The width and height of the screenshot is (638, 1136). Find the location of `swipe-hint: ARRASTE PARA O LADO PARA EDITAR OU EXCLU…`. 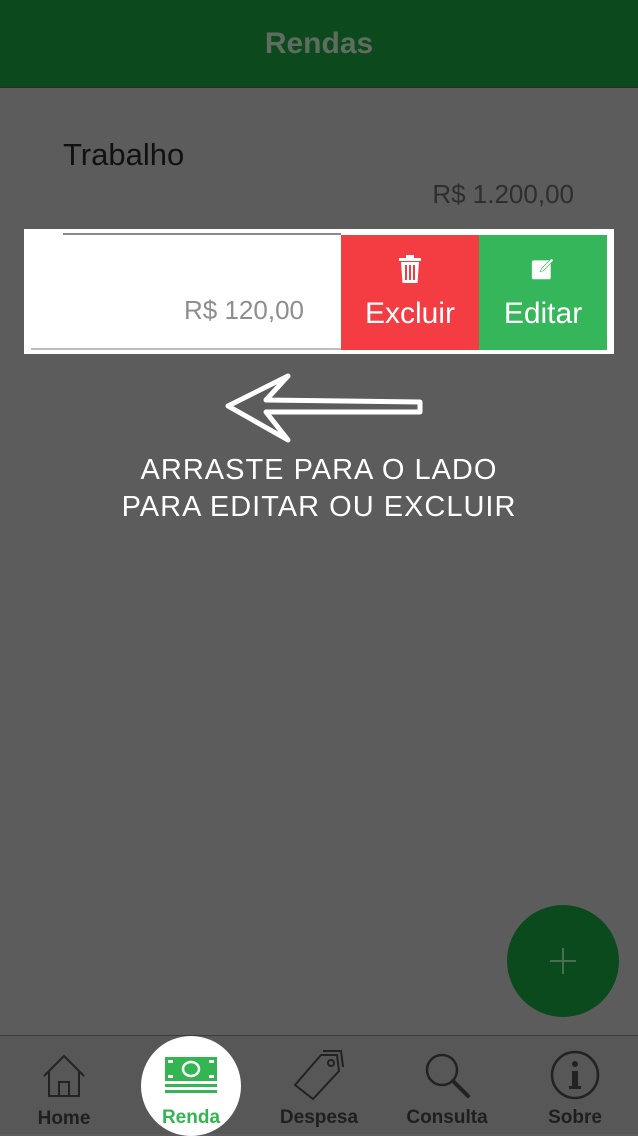

swipe-hint: ARRASTE PARA O LADO PARA EDITAR OU EXCLU… is located at coordinates (319, 489).